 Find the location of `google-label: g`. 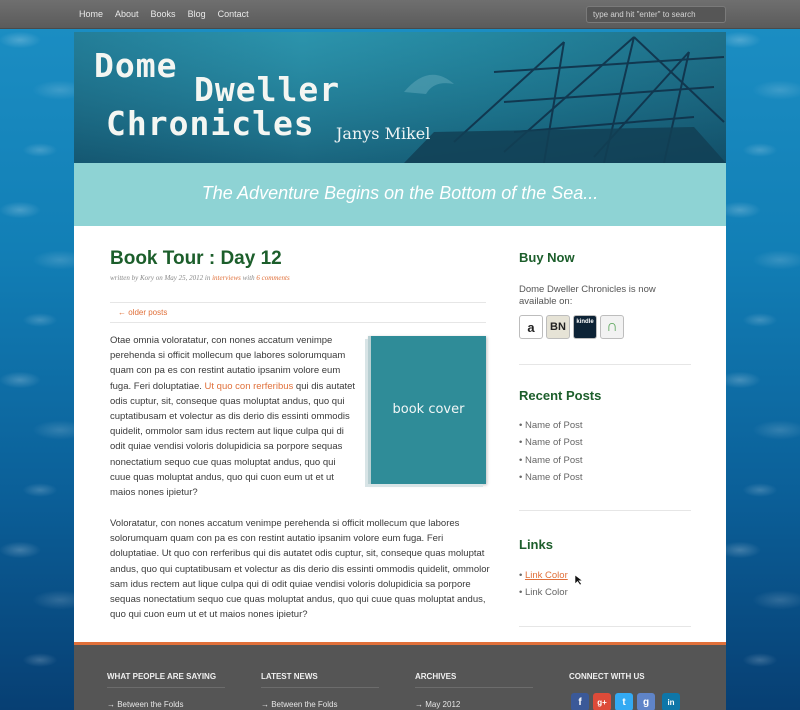

google-label: g is located at coordinates (646, 702).